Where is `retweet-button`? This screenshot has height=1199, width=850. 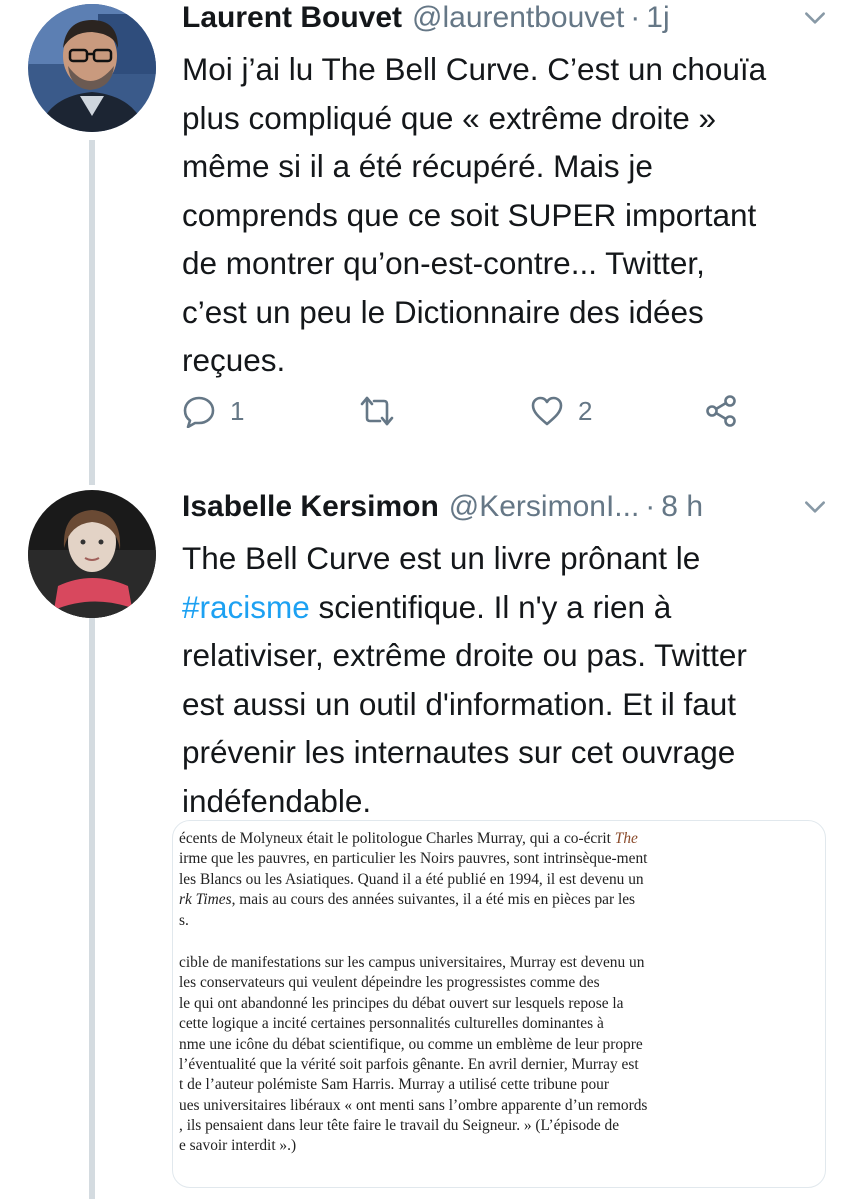 retweet-button is located at coordinates (377, 411).